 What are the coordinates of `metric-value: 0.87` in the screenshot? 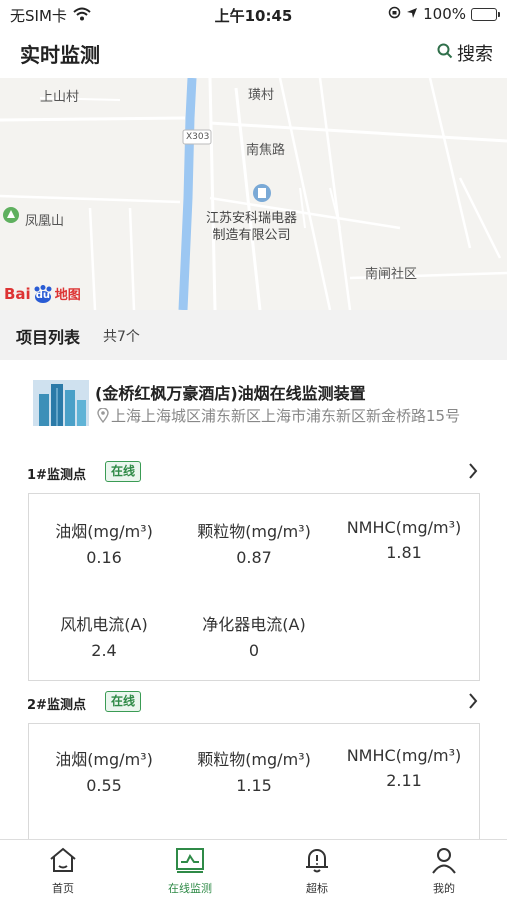 It's located at (254, 557).